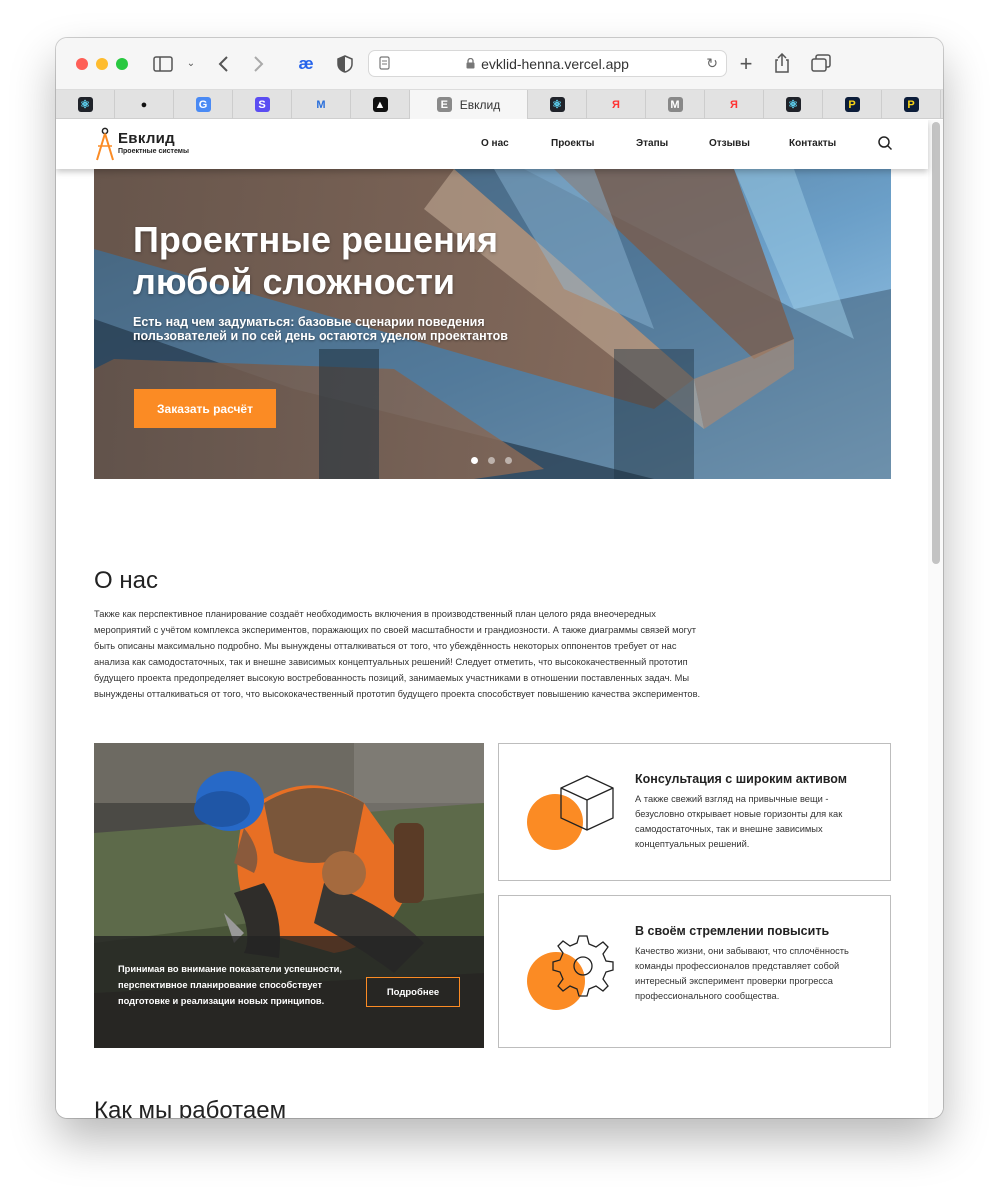  I want to click on translate-icon: G, so click(203, 104).